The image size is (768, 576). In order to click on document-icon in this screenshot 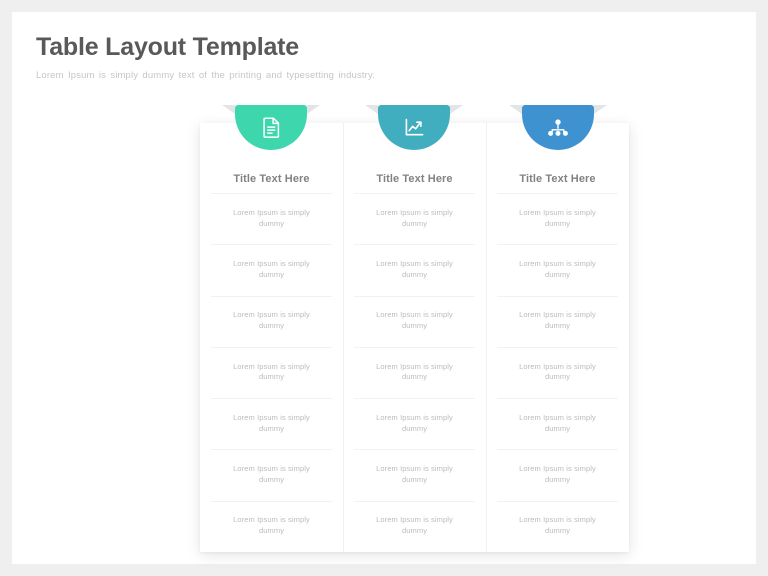, I will do `click(271, 127)`.